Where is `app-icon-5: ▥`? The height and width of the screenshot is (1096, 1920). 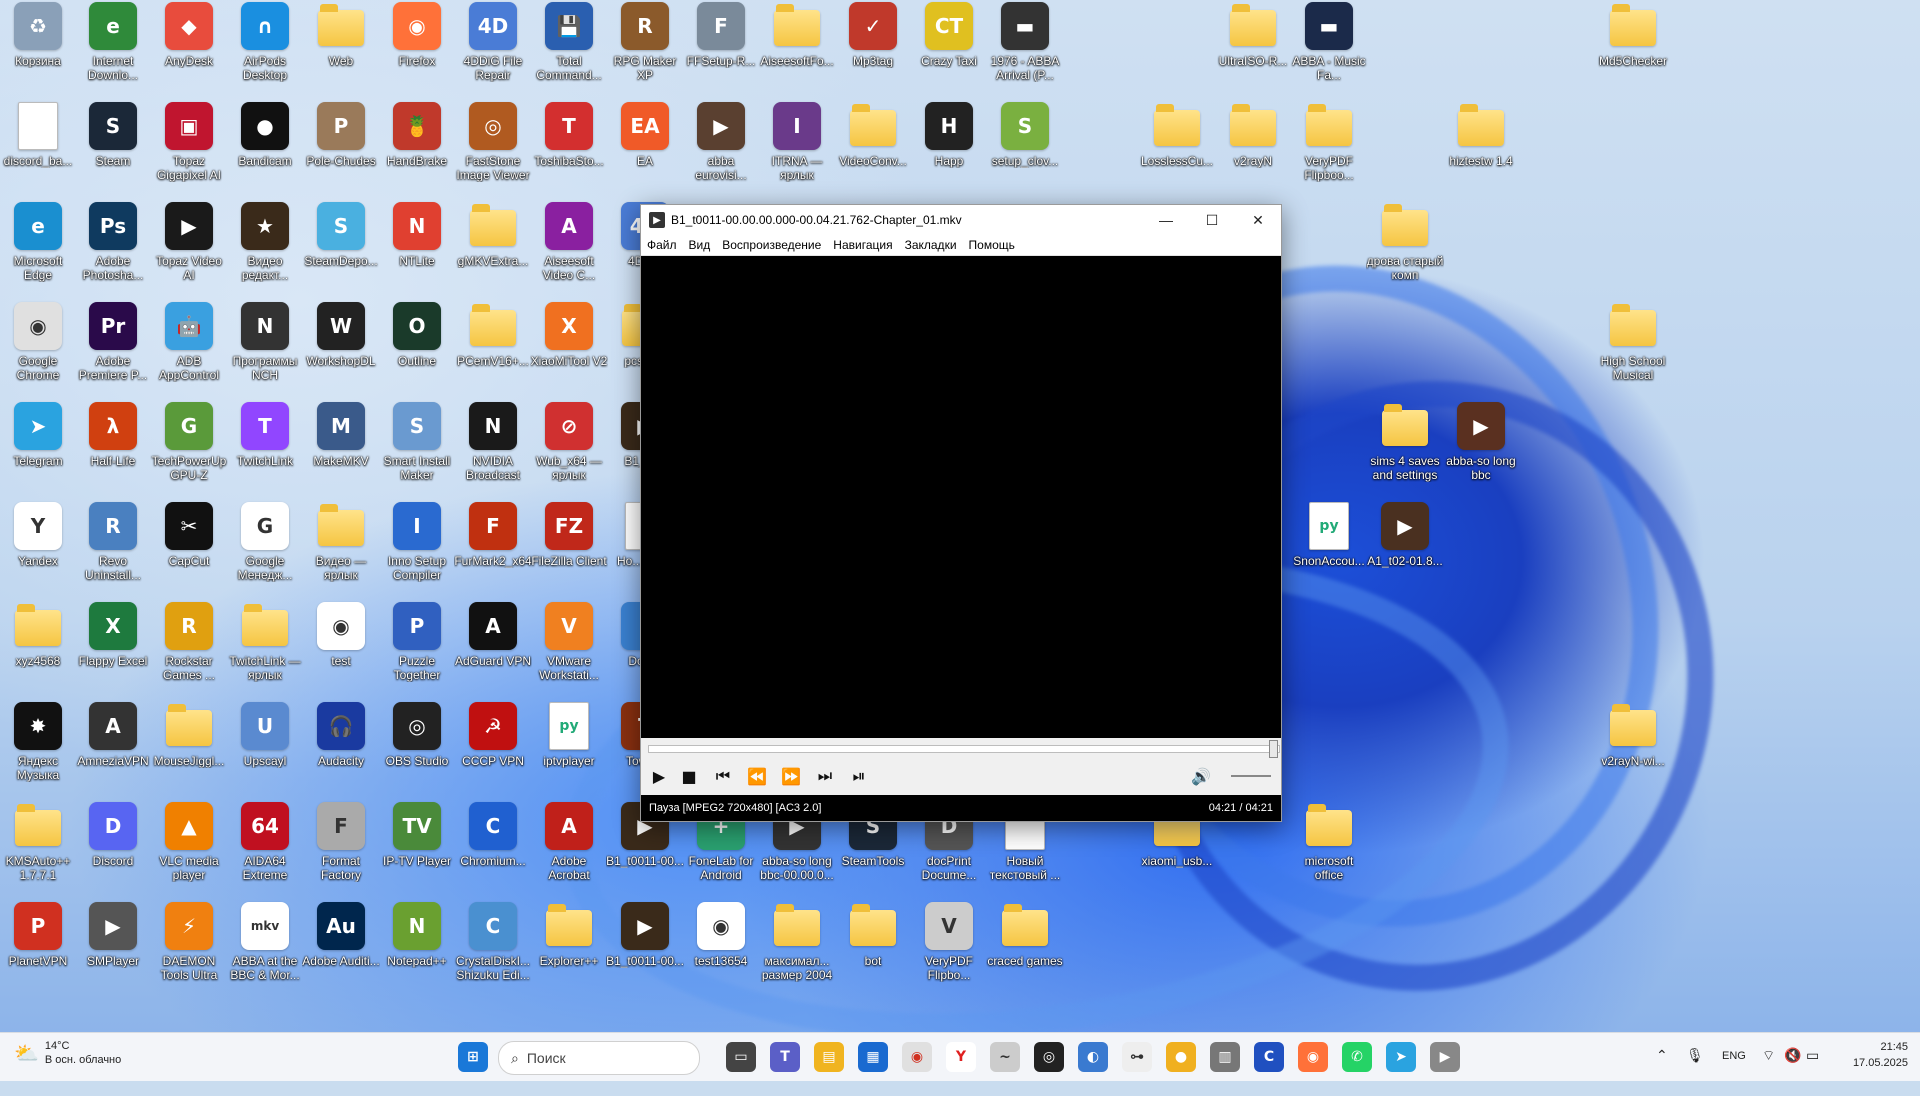 app-icon-5: ▥ is located at coordinates (1225, 1057).